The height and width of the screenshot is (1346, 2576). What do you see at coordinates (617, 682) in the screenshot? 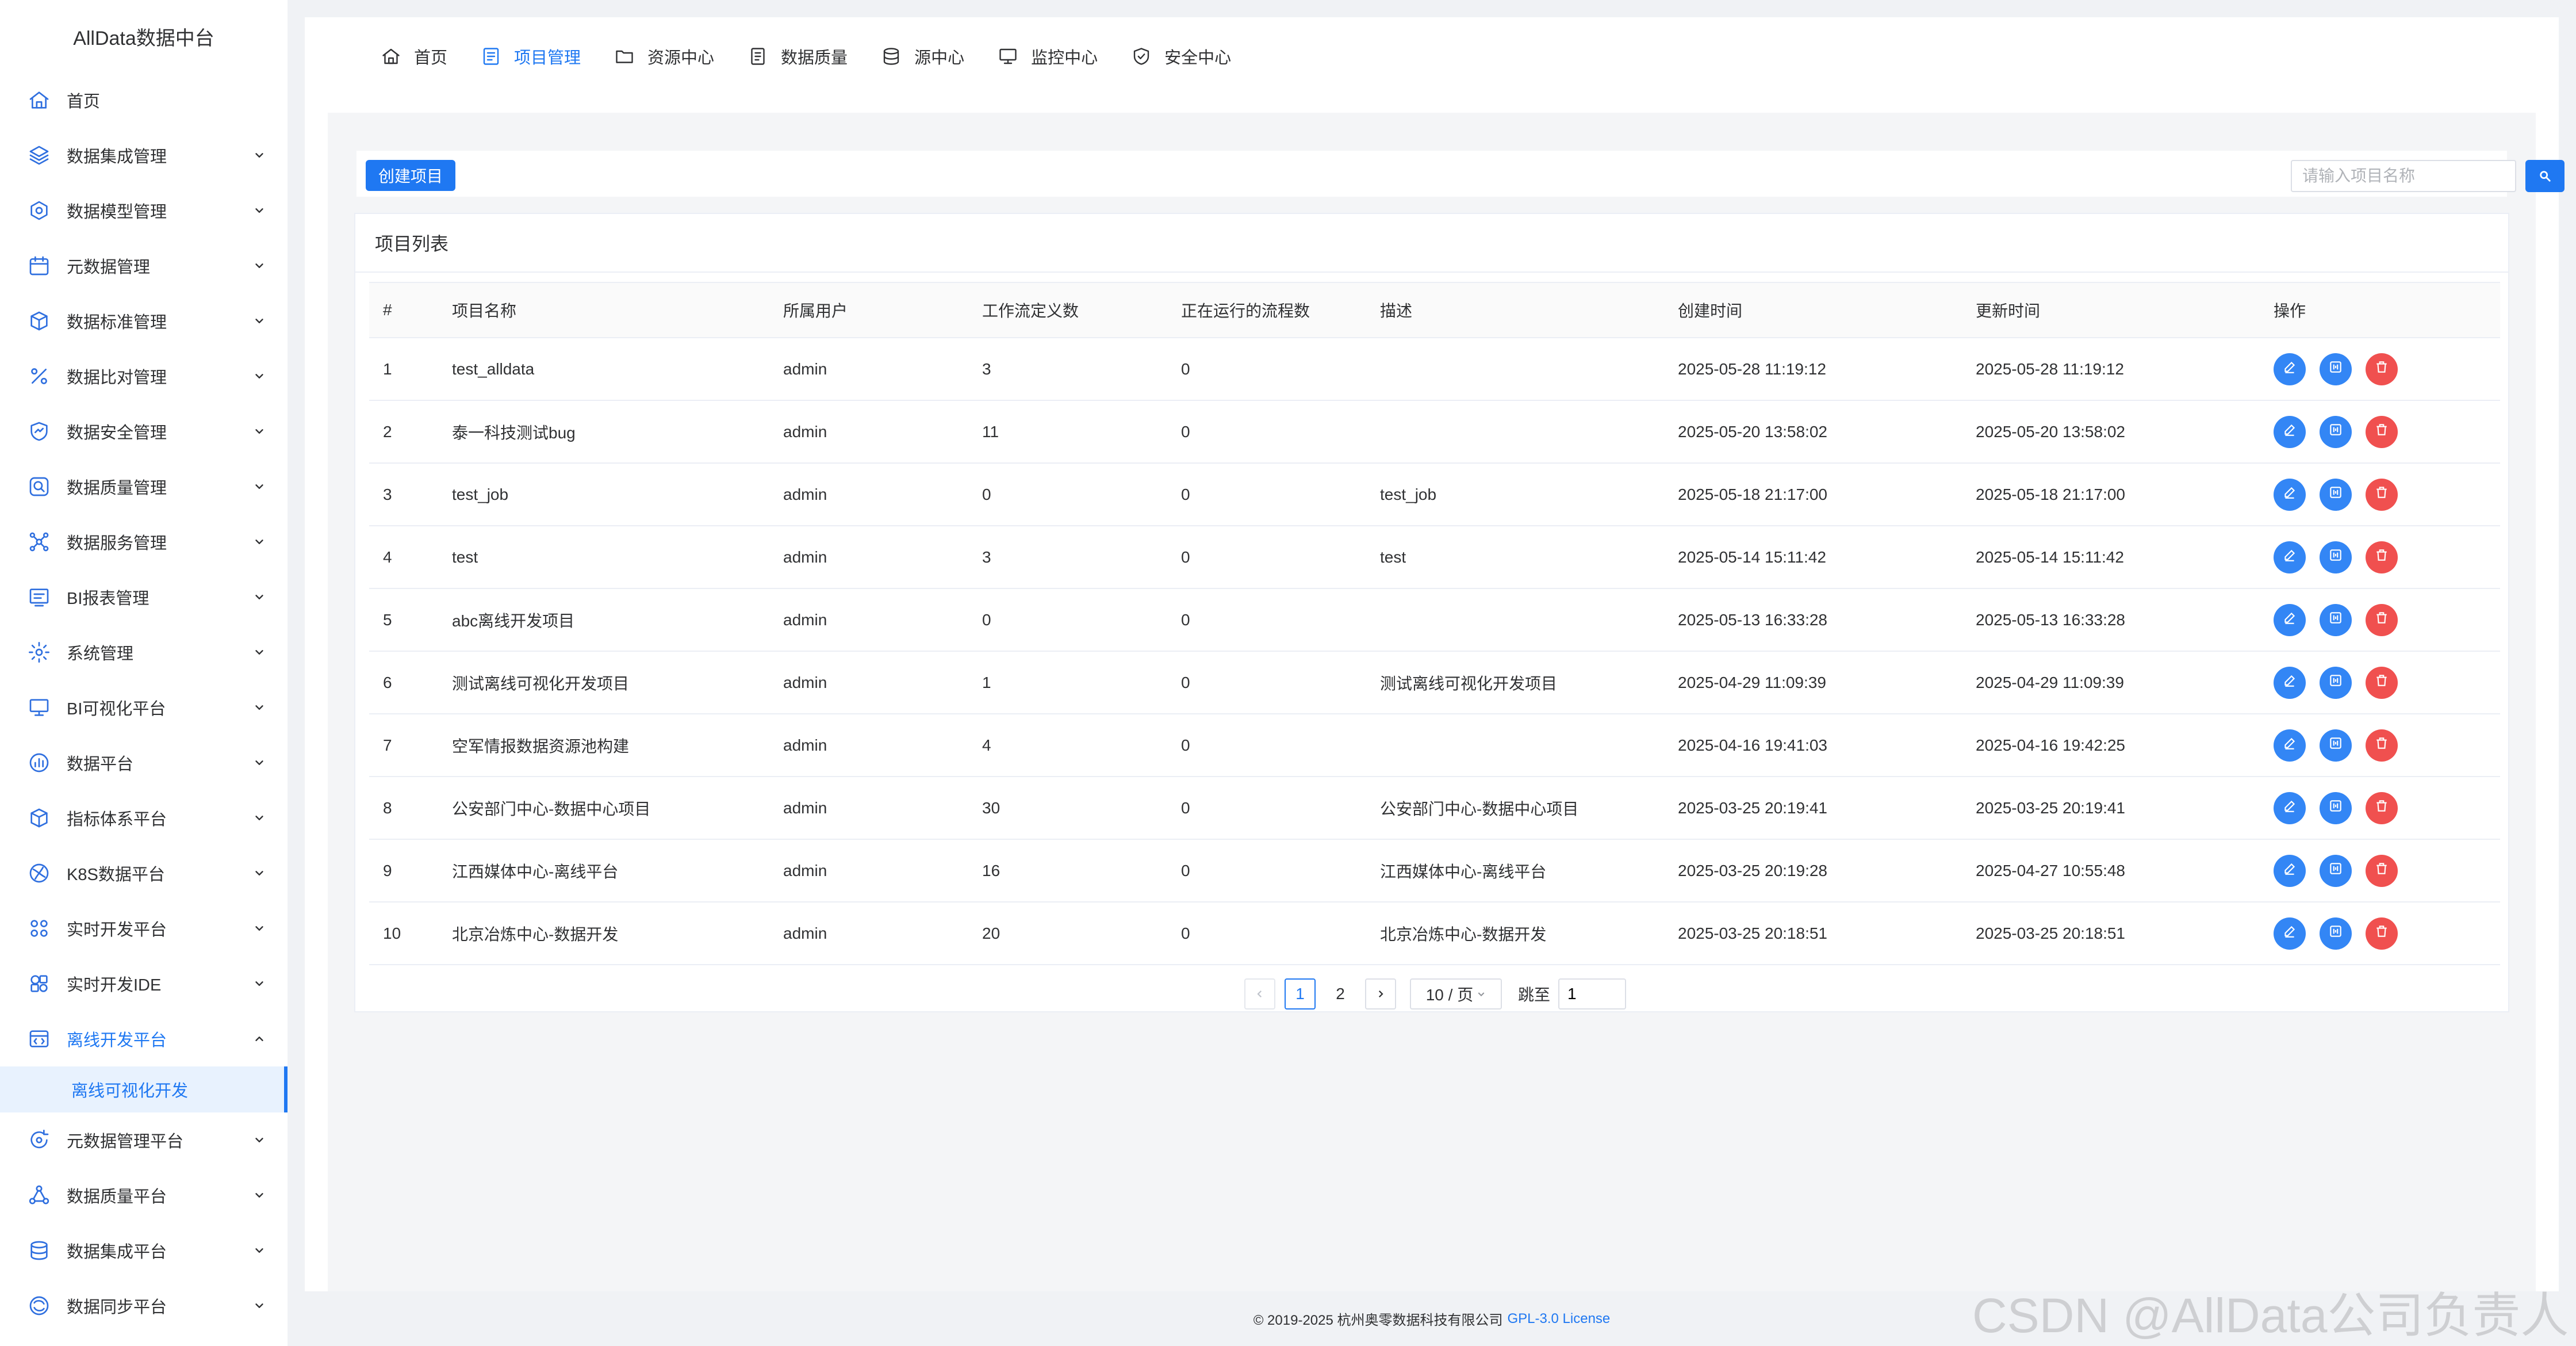
I see `project-name-link: 测试离线可视化开发项目` at bounding box center [617, 682].